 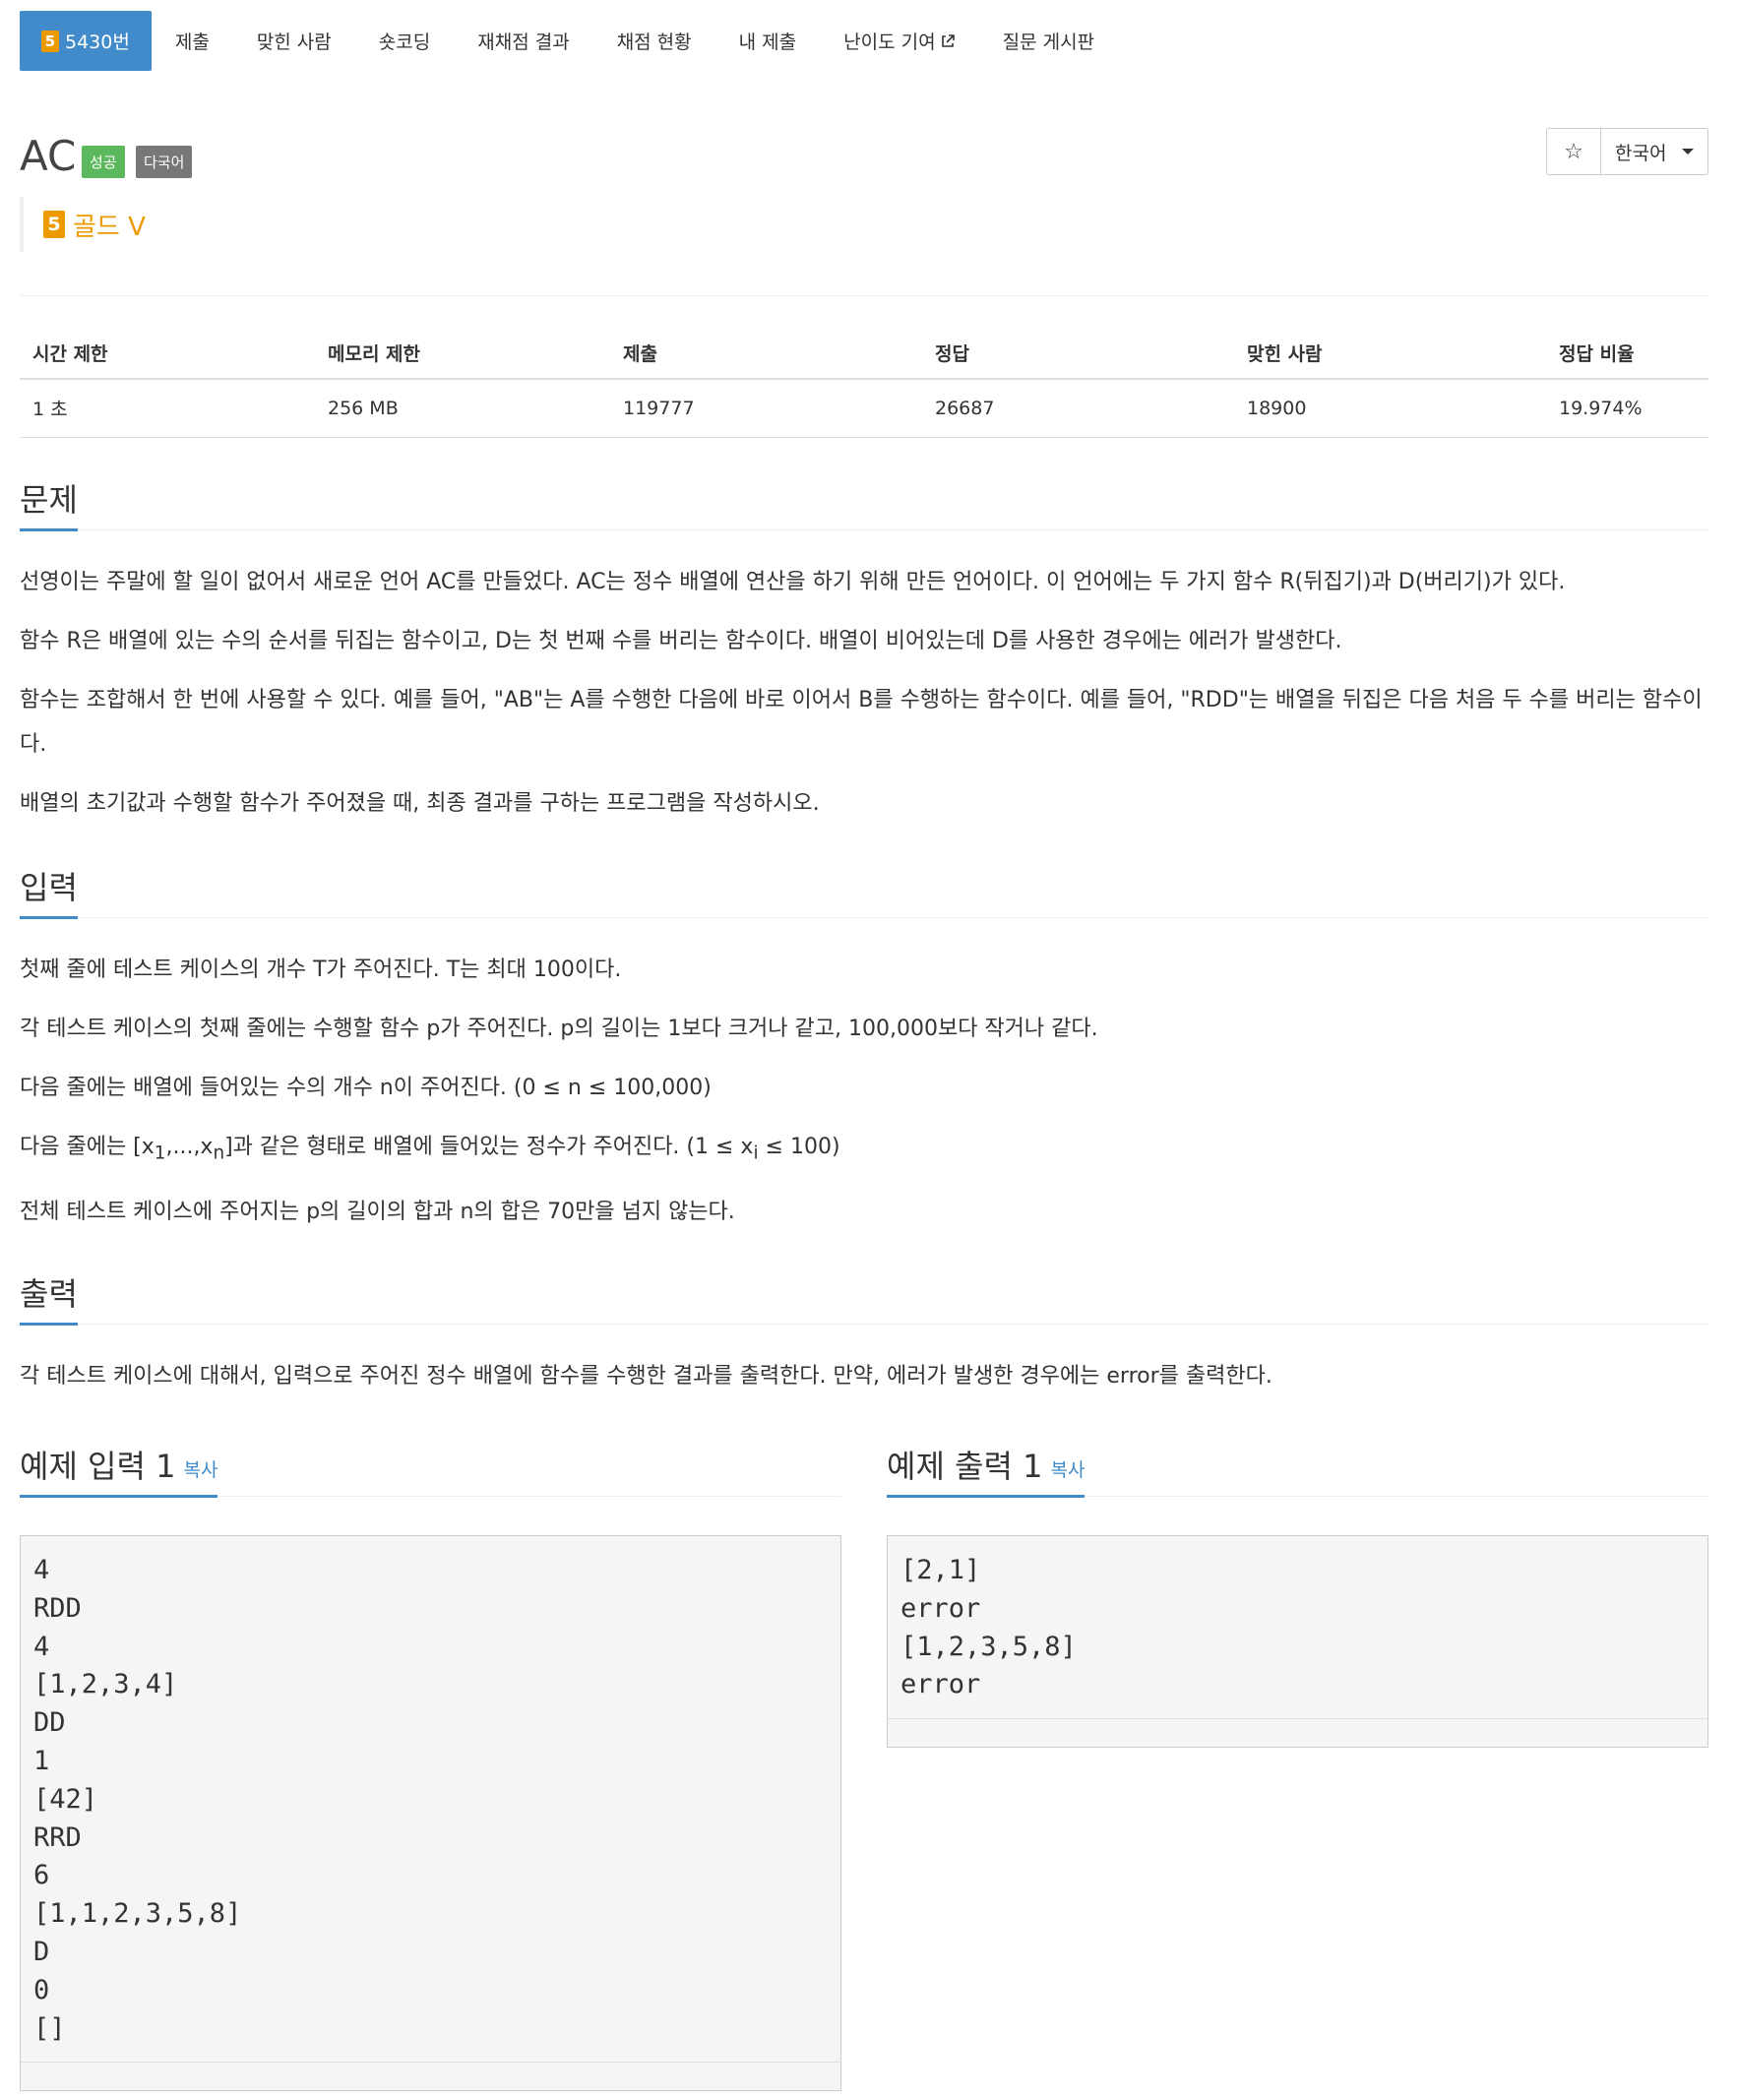 I want to click on problem-id: 5430번, so click(x=97, y=42).